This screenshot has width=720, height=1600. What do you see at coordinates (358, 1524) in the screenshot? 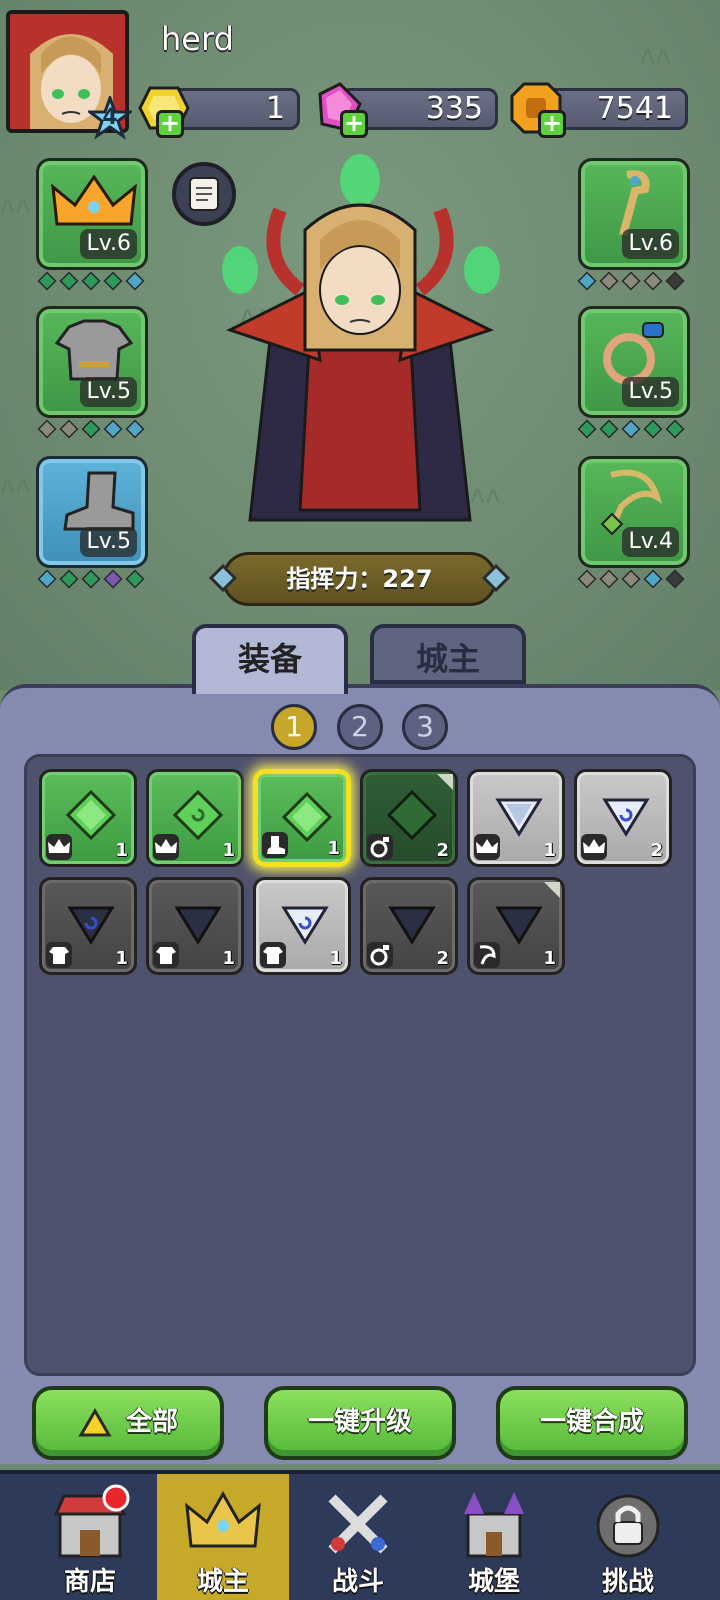
I see `swords-icon` at bounding box center [358, 1524].